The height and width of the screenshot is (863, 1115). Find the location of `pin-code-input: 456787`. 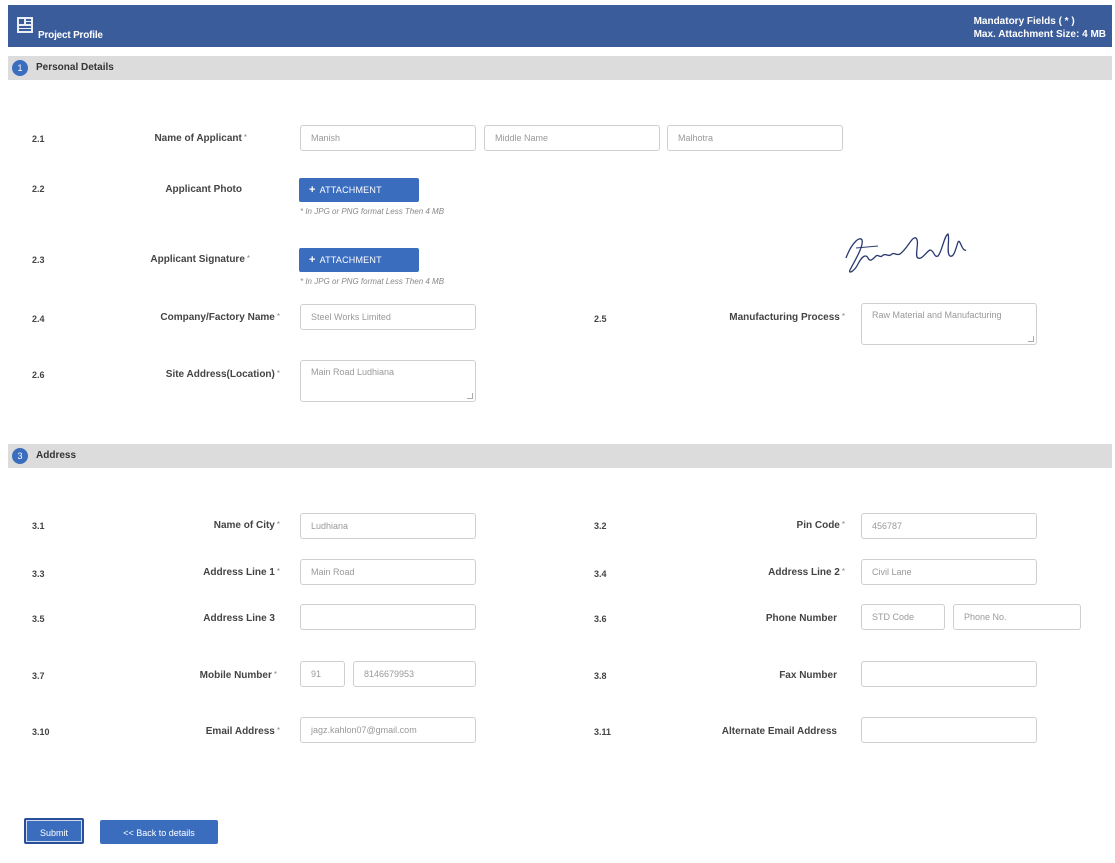

pin-code-input: 456787 is located at coordinates (949, 526).